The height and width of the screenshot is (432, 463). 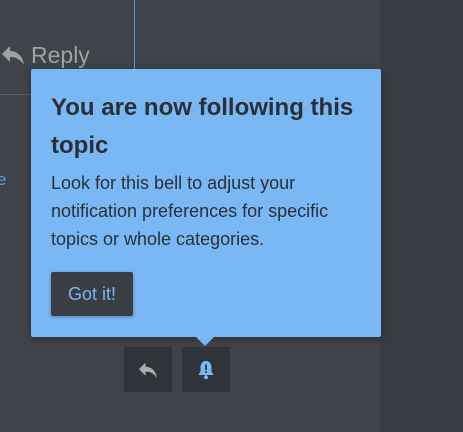 I want to click on truncated-link: e, so click(x=3, y=180).